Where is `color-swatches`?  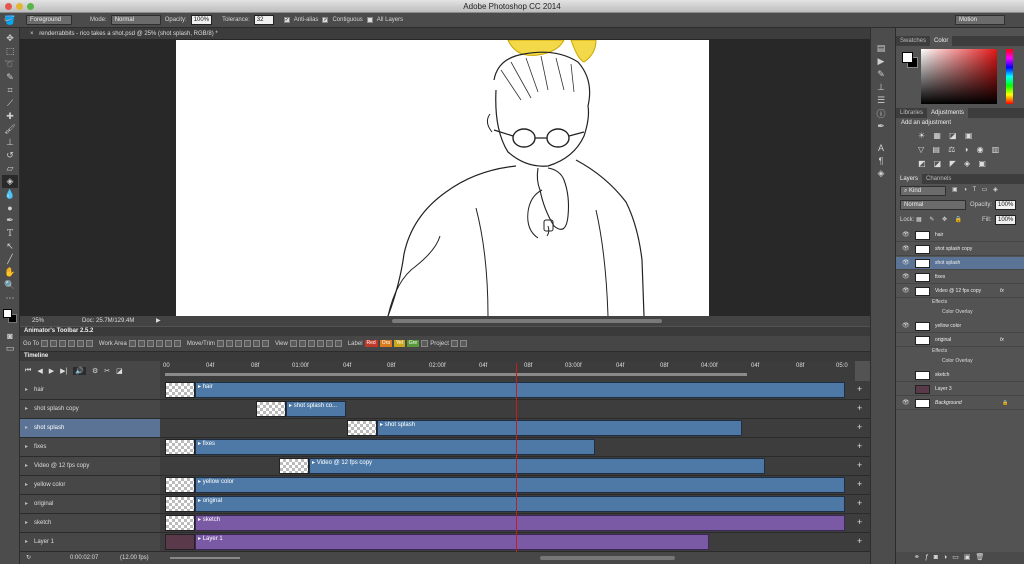
color-swatches is located at coordinates (9, 317).